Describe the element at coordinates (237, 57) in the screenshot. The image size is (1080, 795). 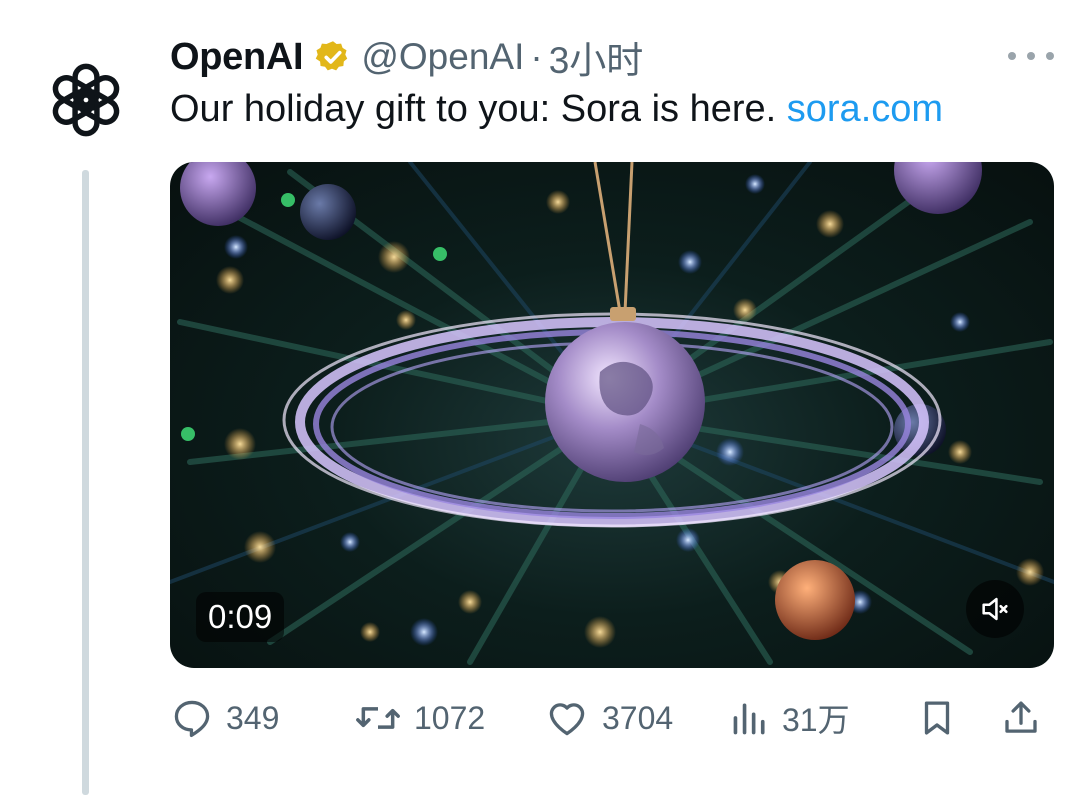
I see `author-name: OpenAI` at that location.